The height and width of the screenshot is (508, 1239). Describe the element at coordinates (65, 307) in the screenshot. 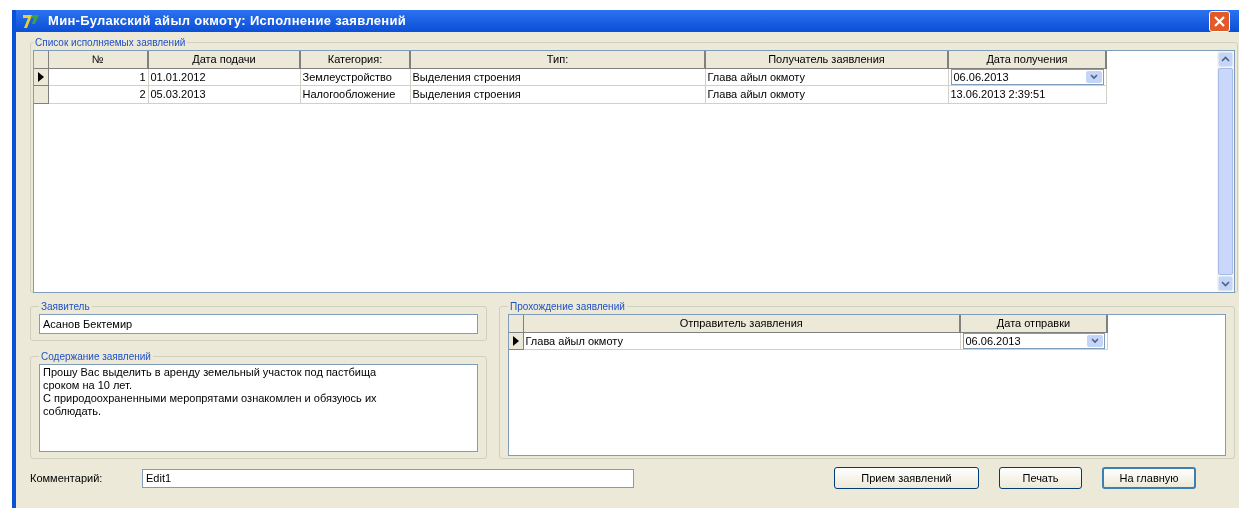

I see `group-caption: Заявитель` at that location.